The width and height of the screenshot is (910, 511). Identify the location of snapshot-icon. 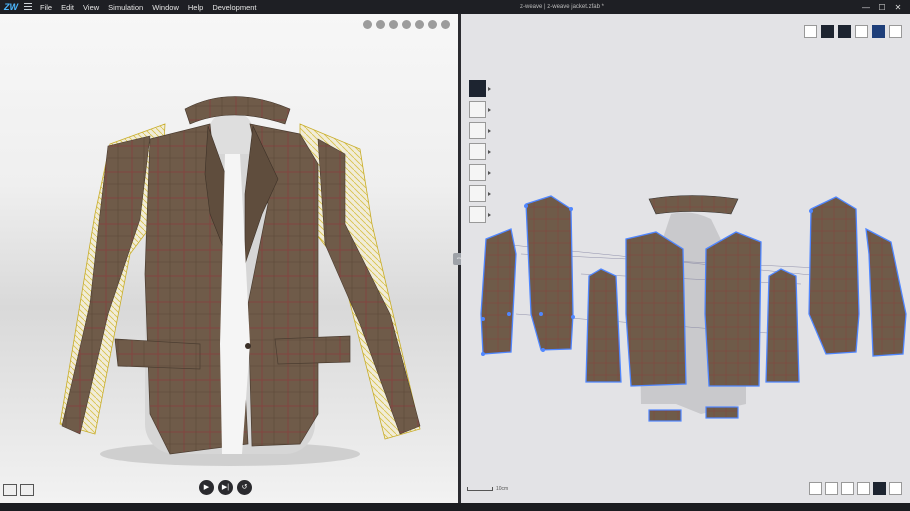
(10, 490).